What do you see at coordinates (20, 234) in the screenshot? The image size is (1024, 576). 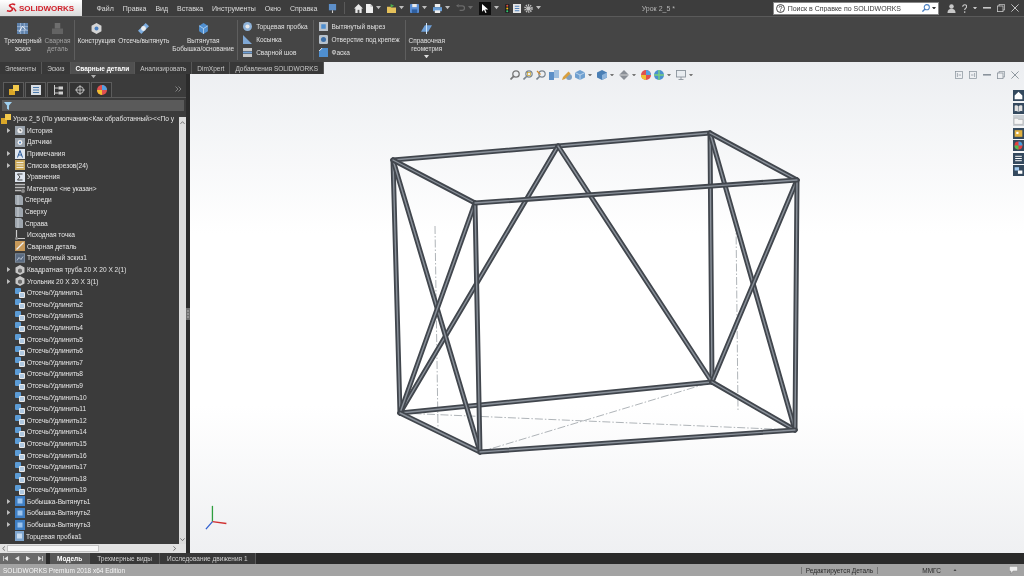 I see `axes-icon` at bounding box center [20, 234].